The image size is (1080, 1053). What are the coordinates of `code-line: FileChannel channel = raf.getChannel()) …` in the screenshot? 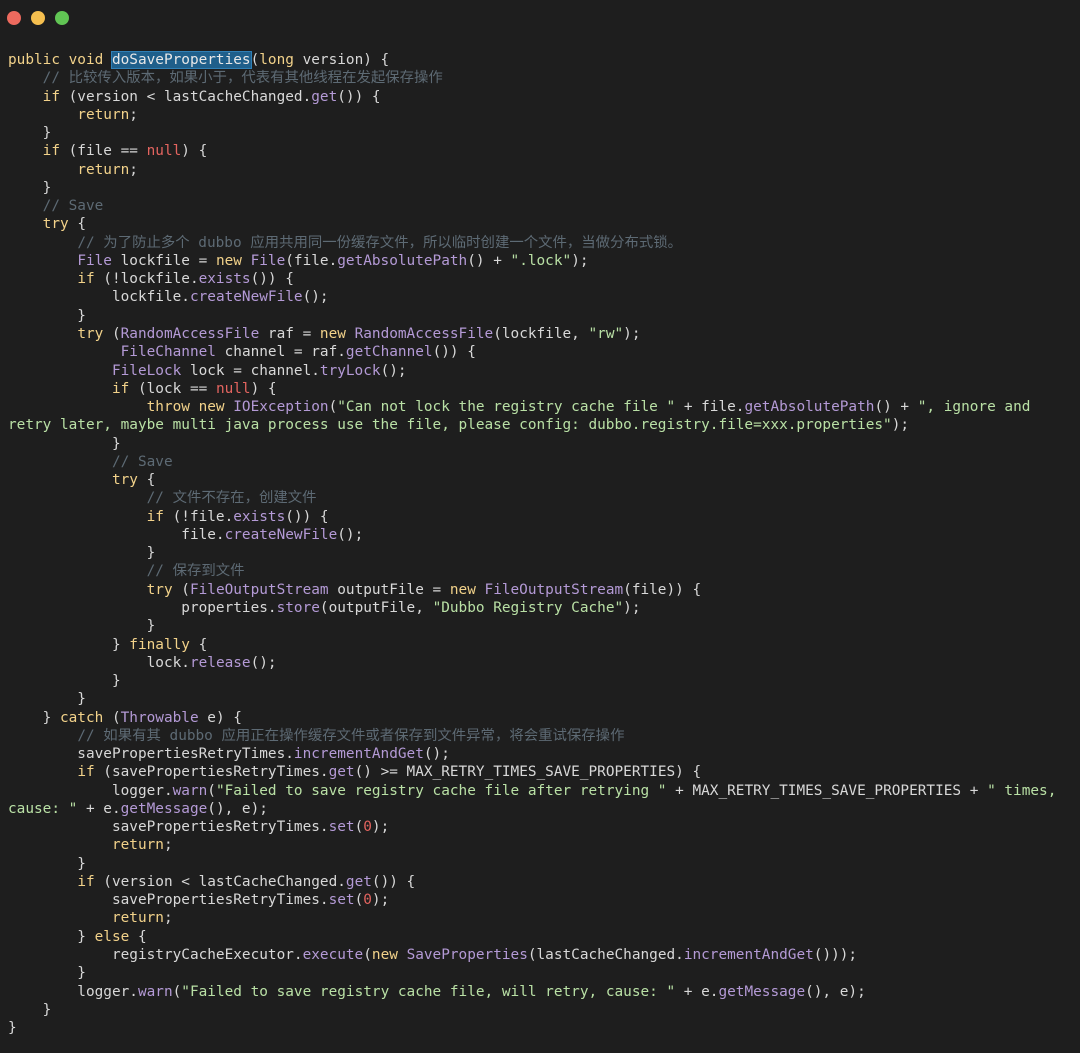 It's located at (541, 352).